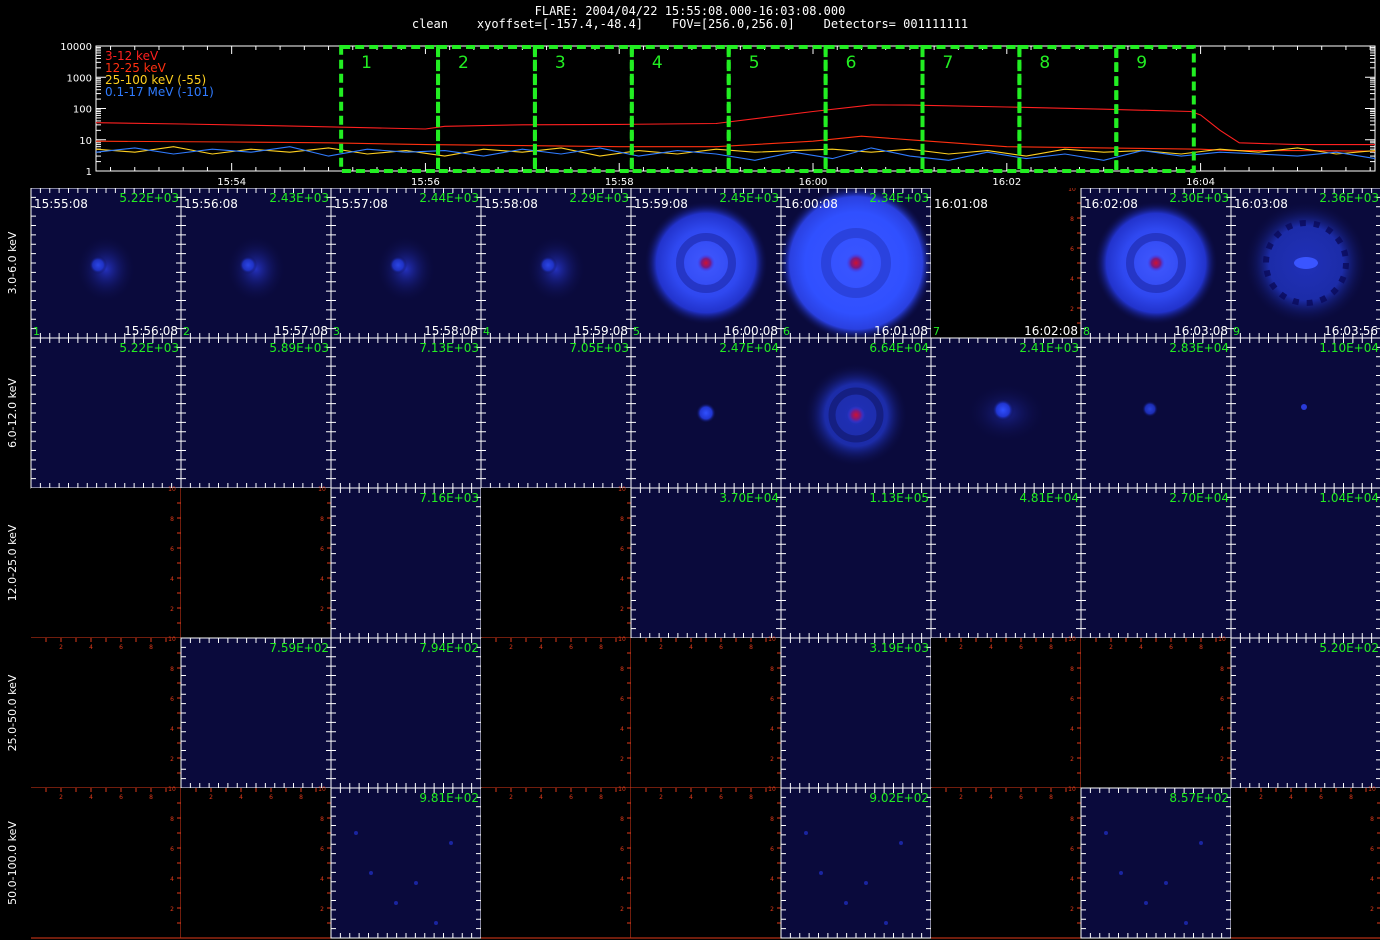 The width and height of the screenshot is (1380, 940). I want to click on image-cell: 1.10E+04, so click(1305, 413).